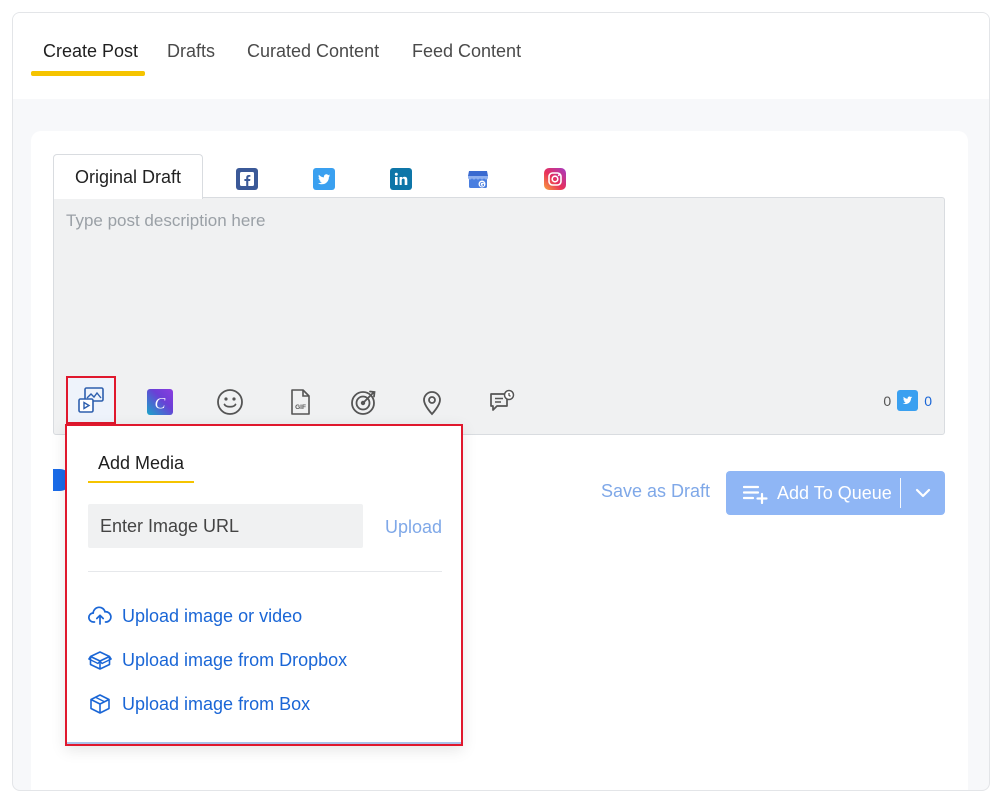 Image resolution: width=1000 pixels, height=803 pixels. I want to click on tab-feed-content: Feed Content, so click(466, 51).